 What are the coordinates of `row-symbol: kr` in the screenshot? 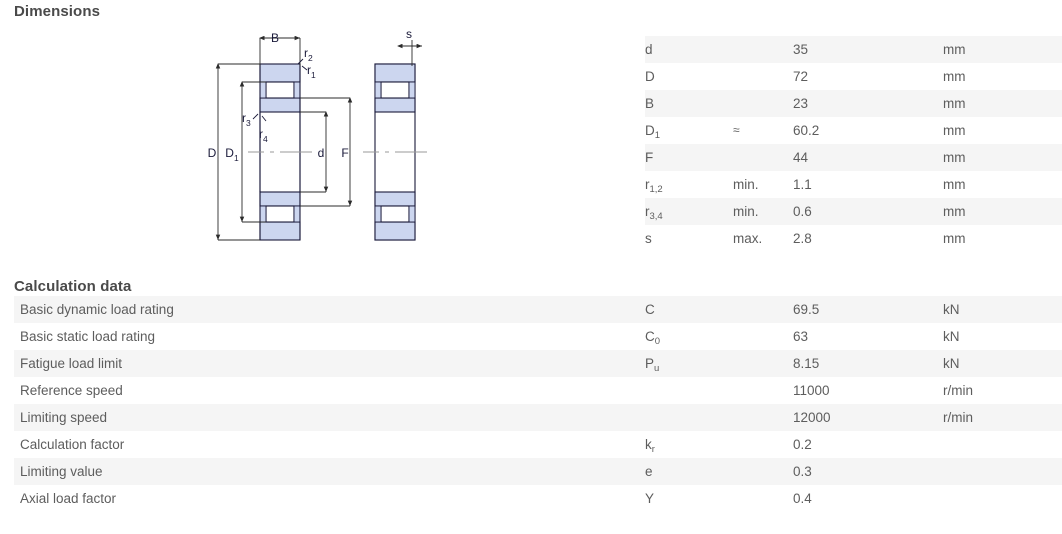 It's located at (650, 446).